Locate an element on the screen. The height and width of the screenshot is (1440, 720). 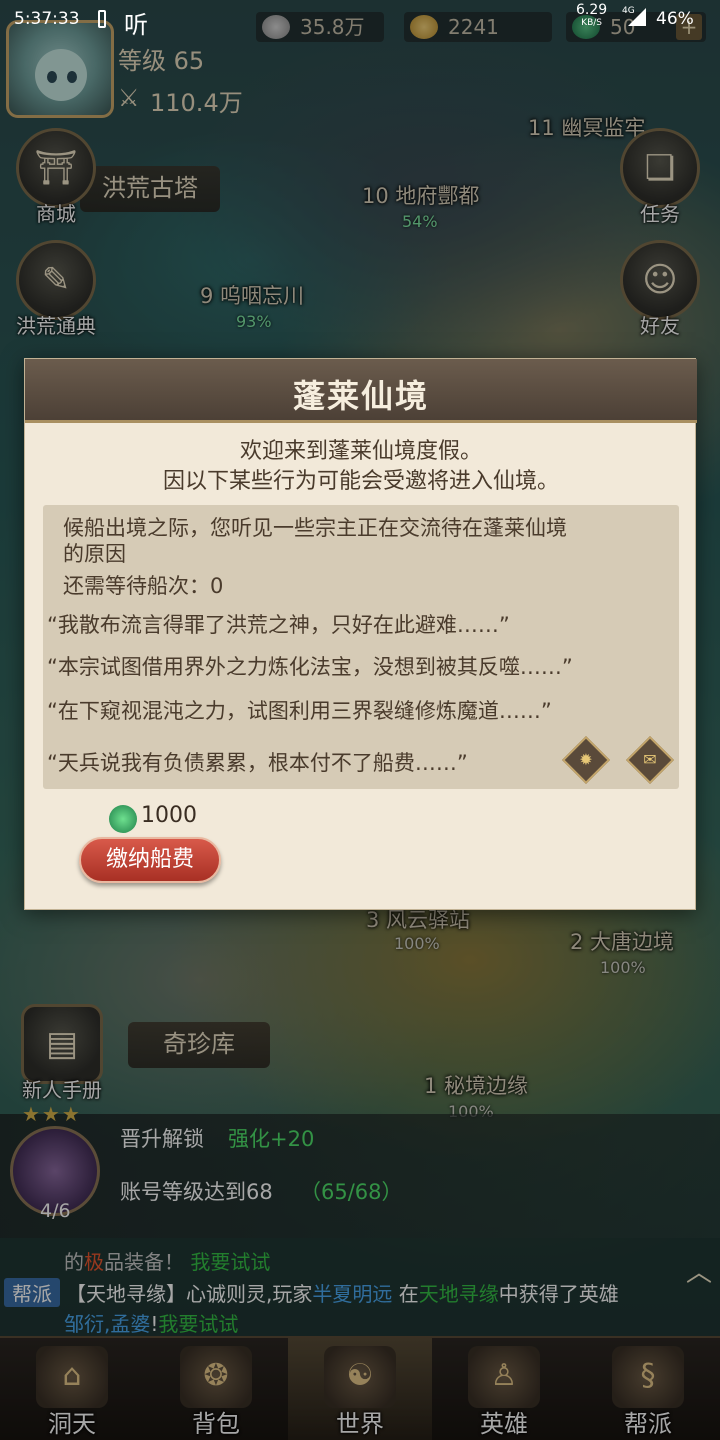
carrier-label: 听 is located at coordinates (136, 25).